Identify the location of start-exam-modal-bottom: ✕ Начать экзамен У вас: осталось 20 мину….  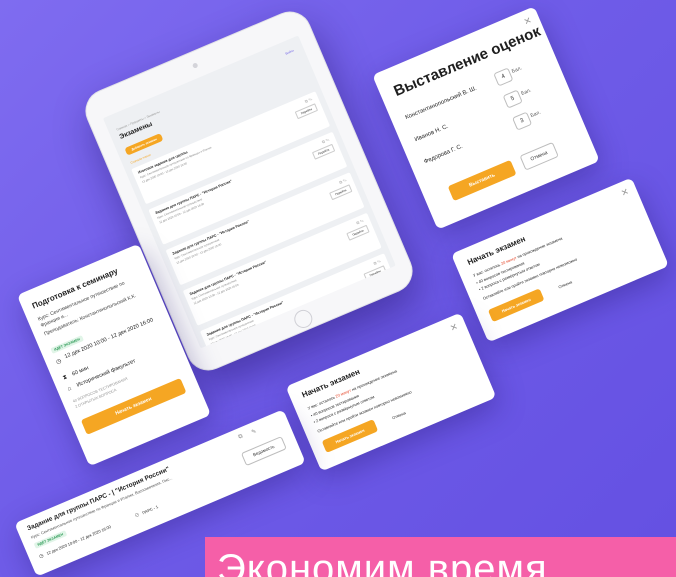
(391, 392).